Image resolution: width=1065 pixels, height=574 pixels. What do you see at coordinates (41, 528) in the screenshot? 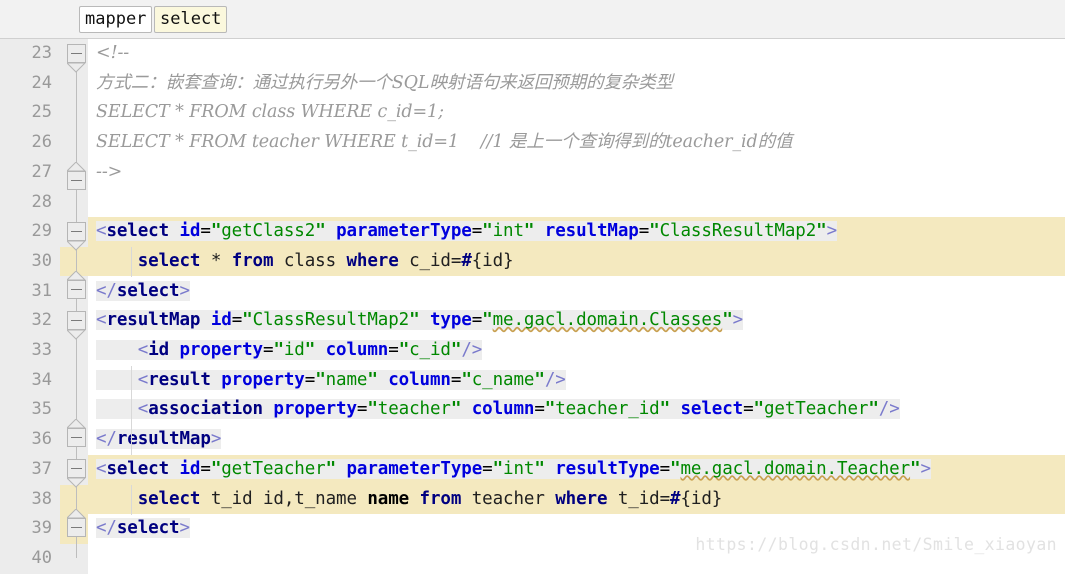
I see `line-number: 39` at bounding box center [41, 528].